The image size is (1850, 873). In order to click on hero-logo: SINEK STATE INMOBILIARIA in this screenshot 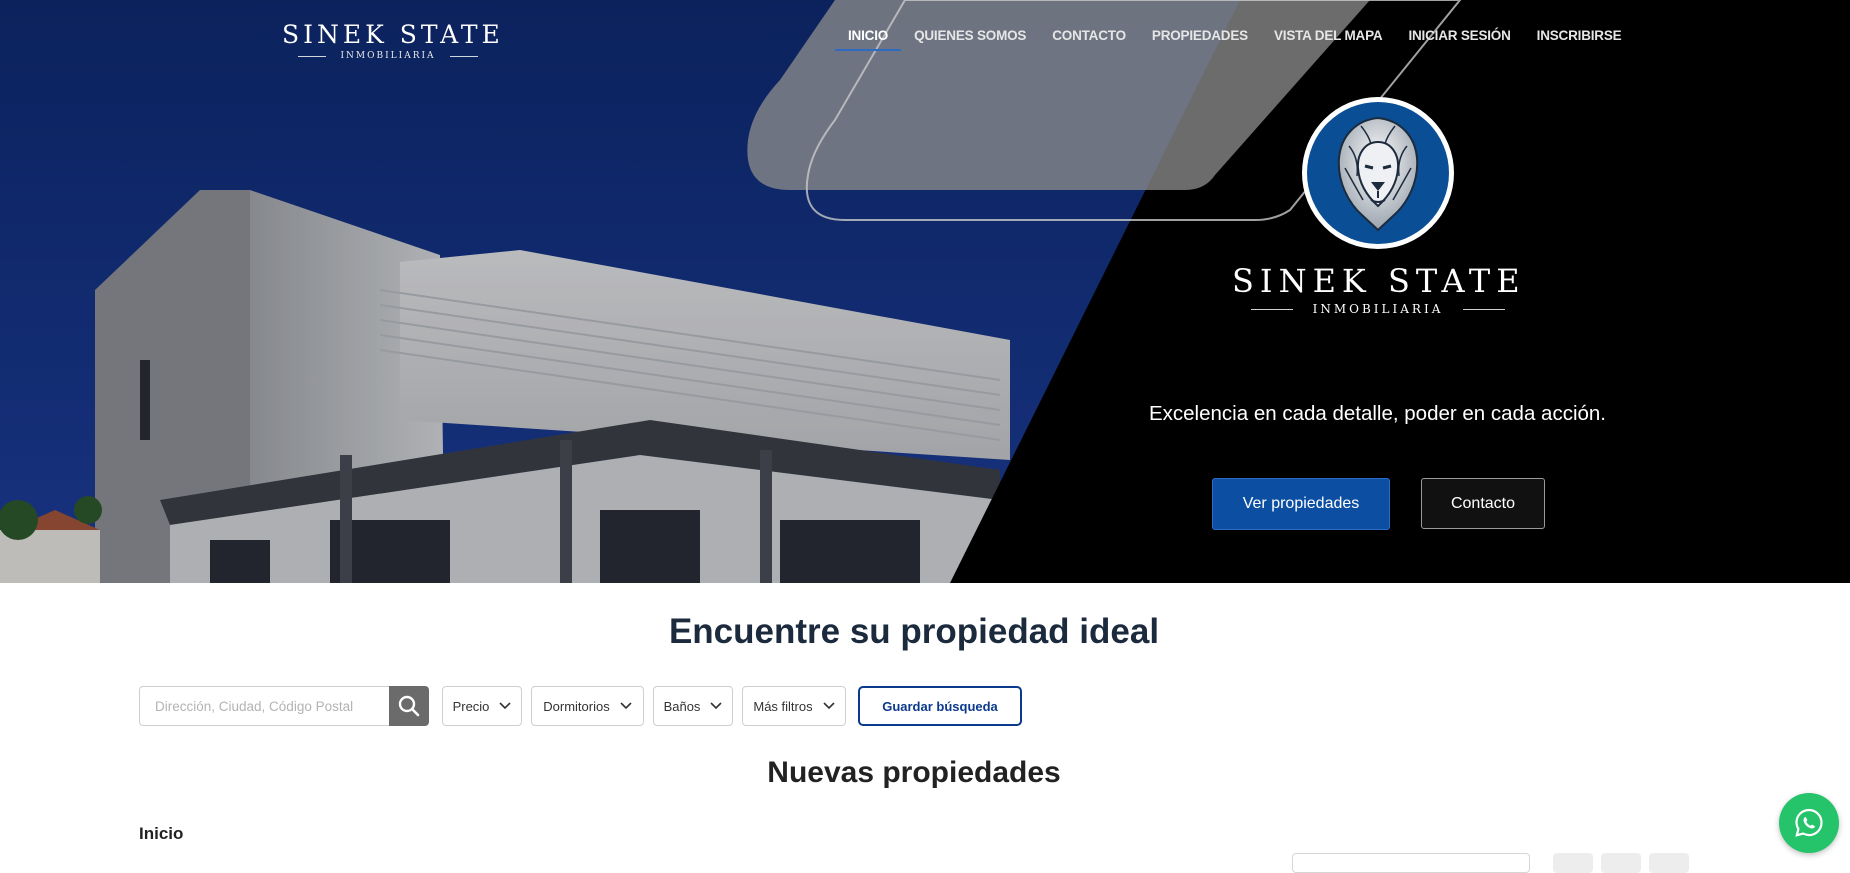, I will do `click(1378, 206)`.